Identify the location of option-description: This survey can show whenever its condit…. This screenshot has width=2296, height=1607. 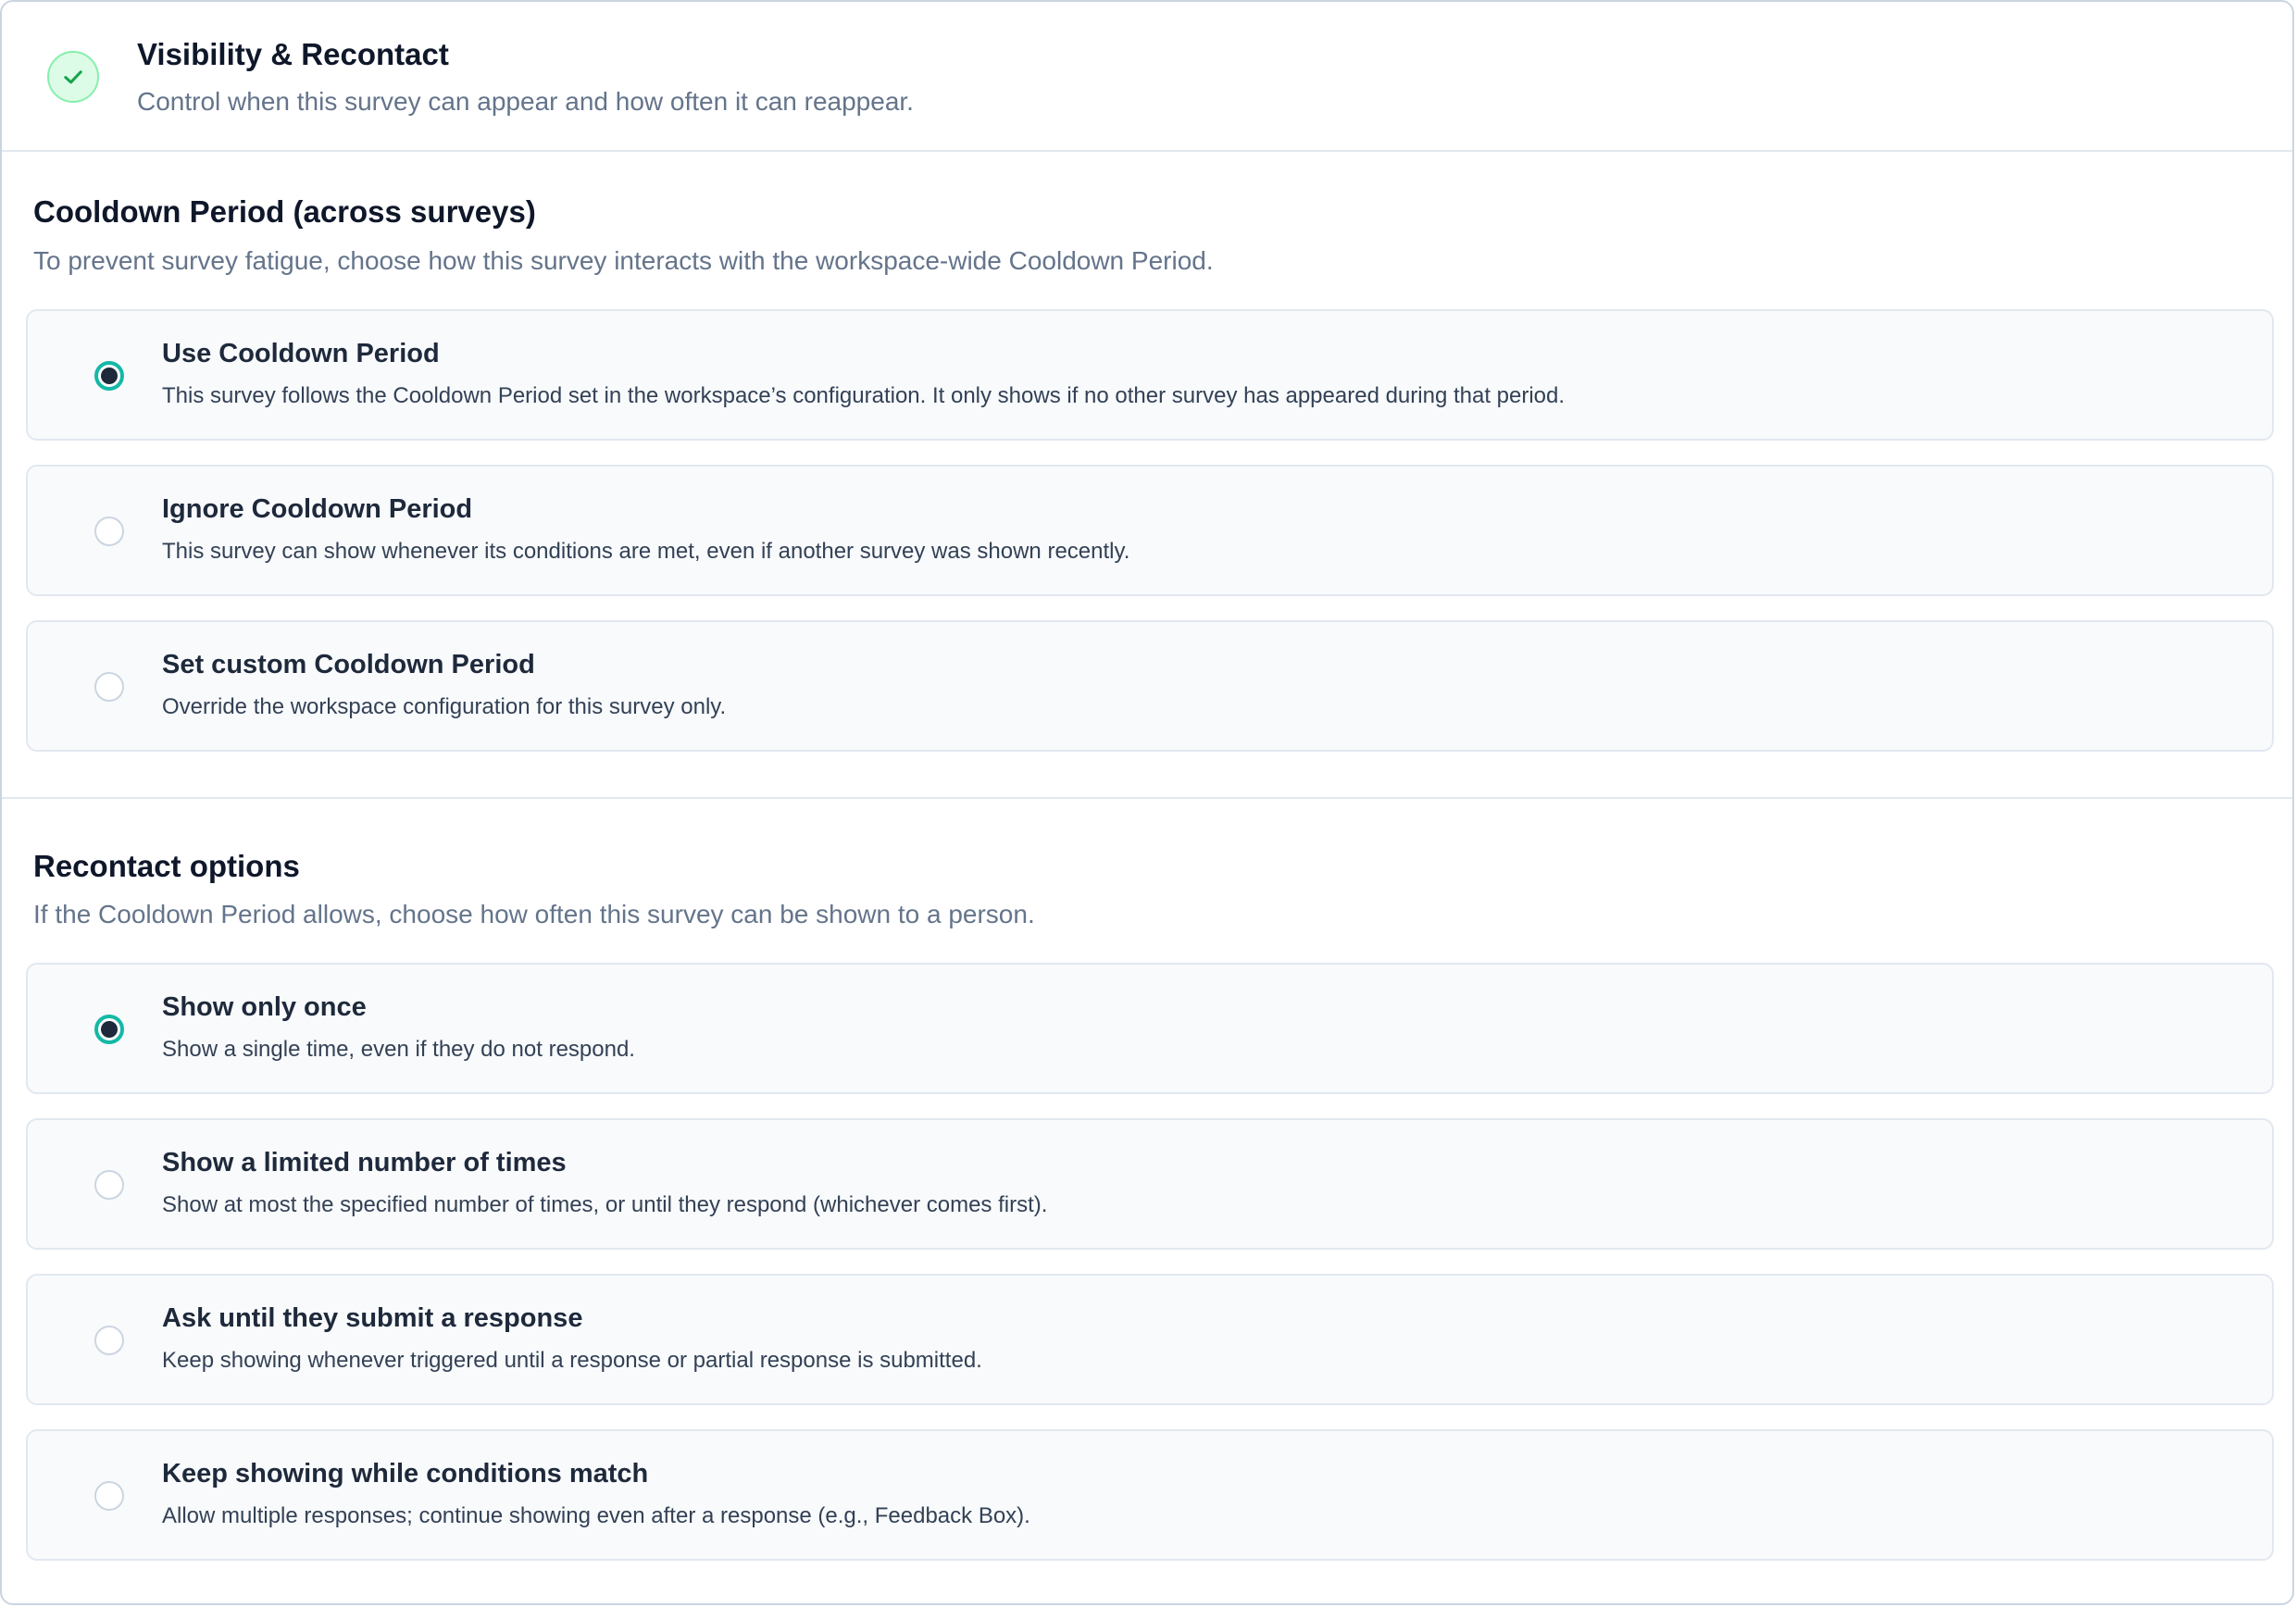
(646, 551).